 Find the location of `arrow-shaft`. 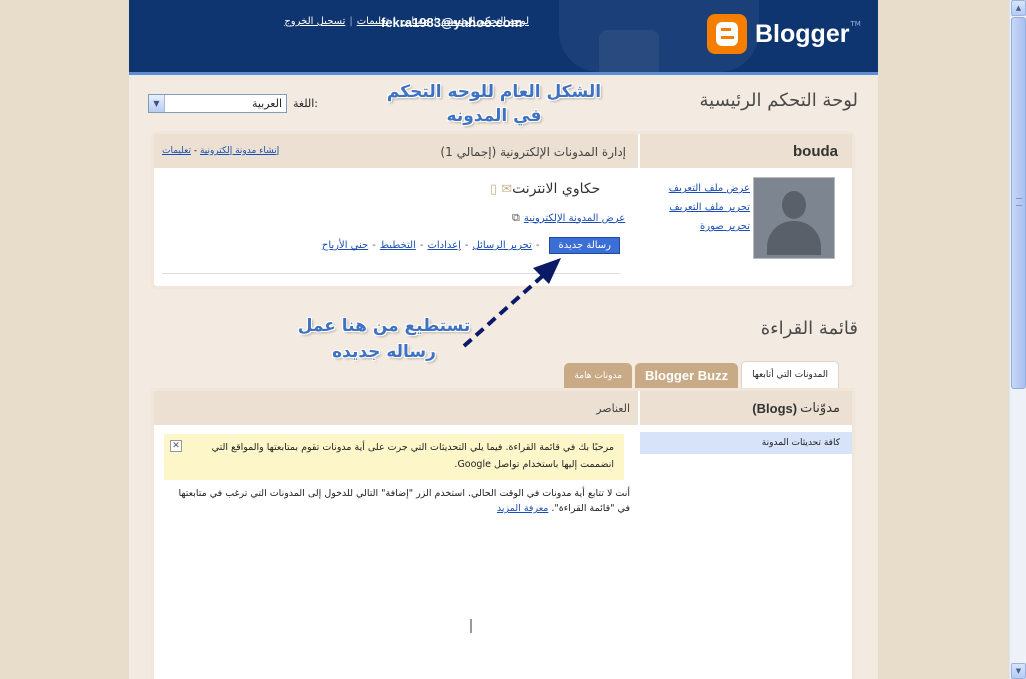

arrow-shaft is located at coordinates (505, 309).